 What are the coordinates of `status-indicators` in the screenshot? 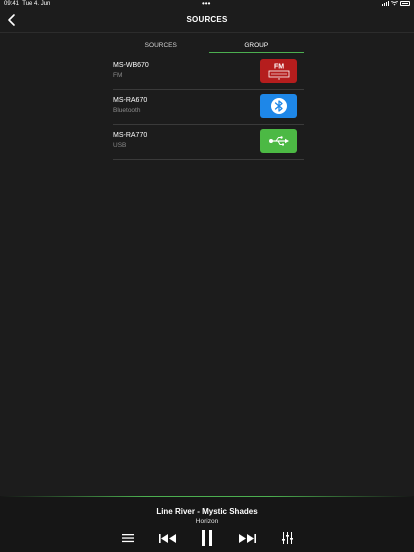 It's located at (396, 3).